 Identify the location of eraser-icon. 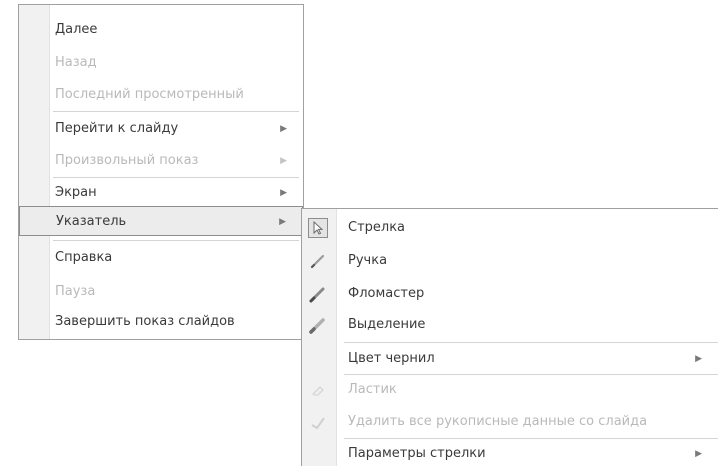
(318, 390).